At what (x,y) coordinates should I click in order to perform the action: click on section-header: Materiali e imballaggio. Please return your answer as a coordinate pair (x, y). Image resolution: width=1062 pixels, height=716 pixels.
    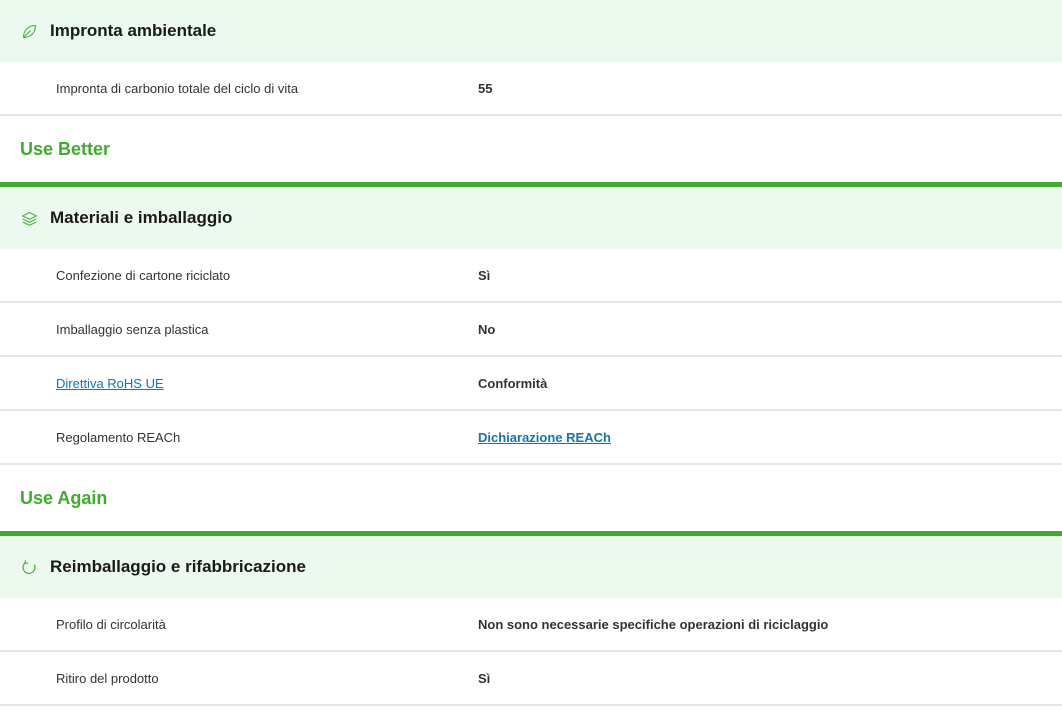
    Looking at the image, I should click on (531, 218).